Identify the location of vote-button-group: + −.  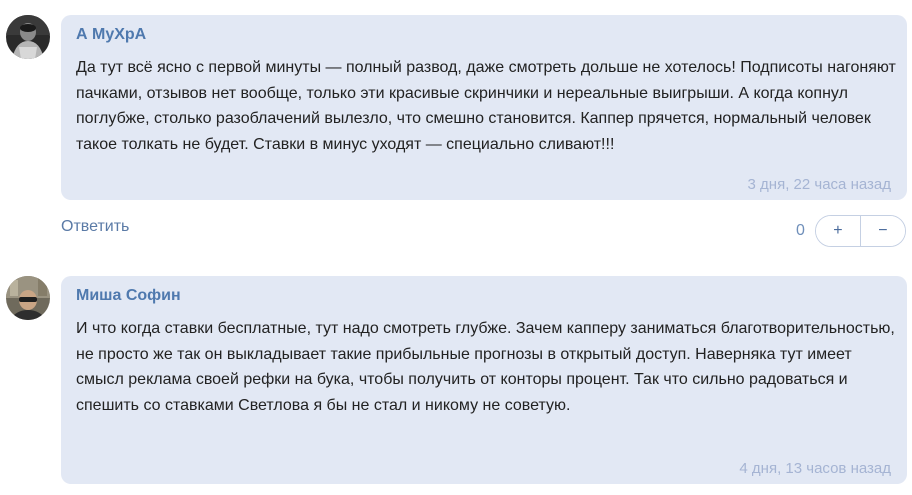
(860, 231).